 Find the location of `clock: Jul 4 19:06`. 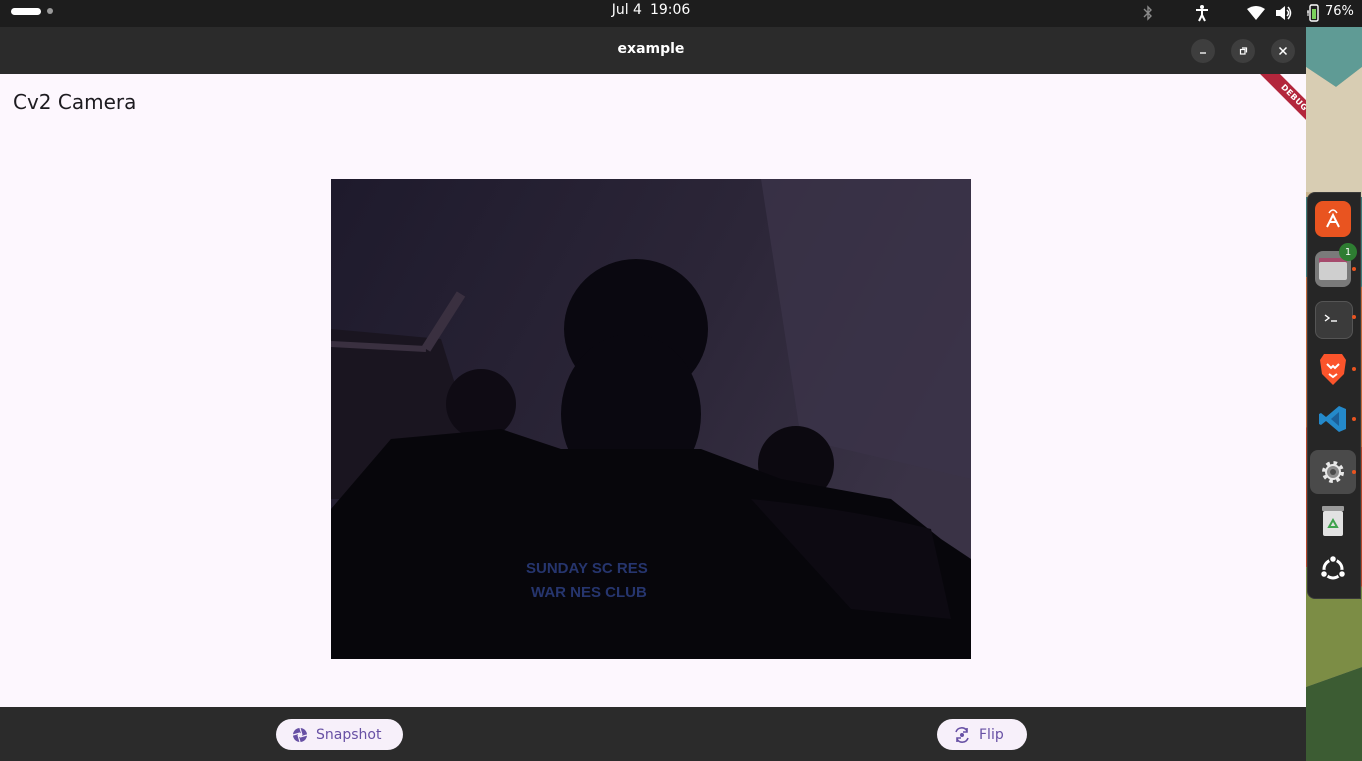

clock: Jul 4 19:06 is located at coordinates (651, 10).